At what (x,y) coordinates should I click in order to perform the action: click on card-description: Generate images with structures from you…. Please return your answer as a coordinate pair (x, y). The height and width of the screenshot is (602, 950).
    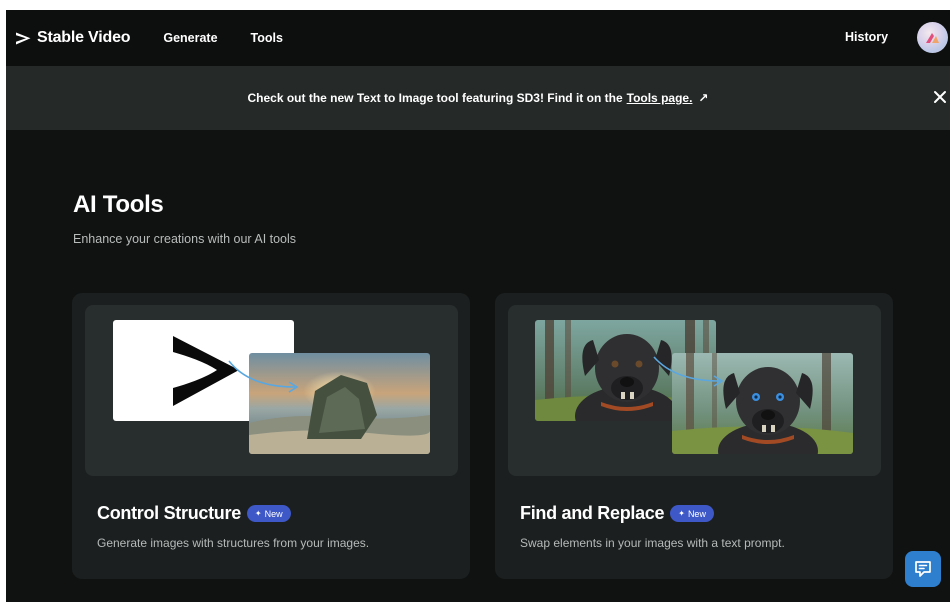
    Looking at the image, I should click on (233, 543).